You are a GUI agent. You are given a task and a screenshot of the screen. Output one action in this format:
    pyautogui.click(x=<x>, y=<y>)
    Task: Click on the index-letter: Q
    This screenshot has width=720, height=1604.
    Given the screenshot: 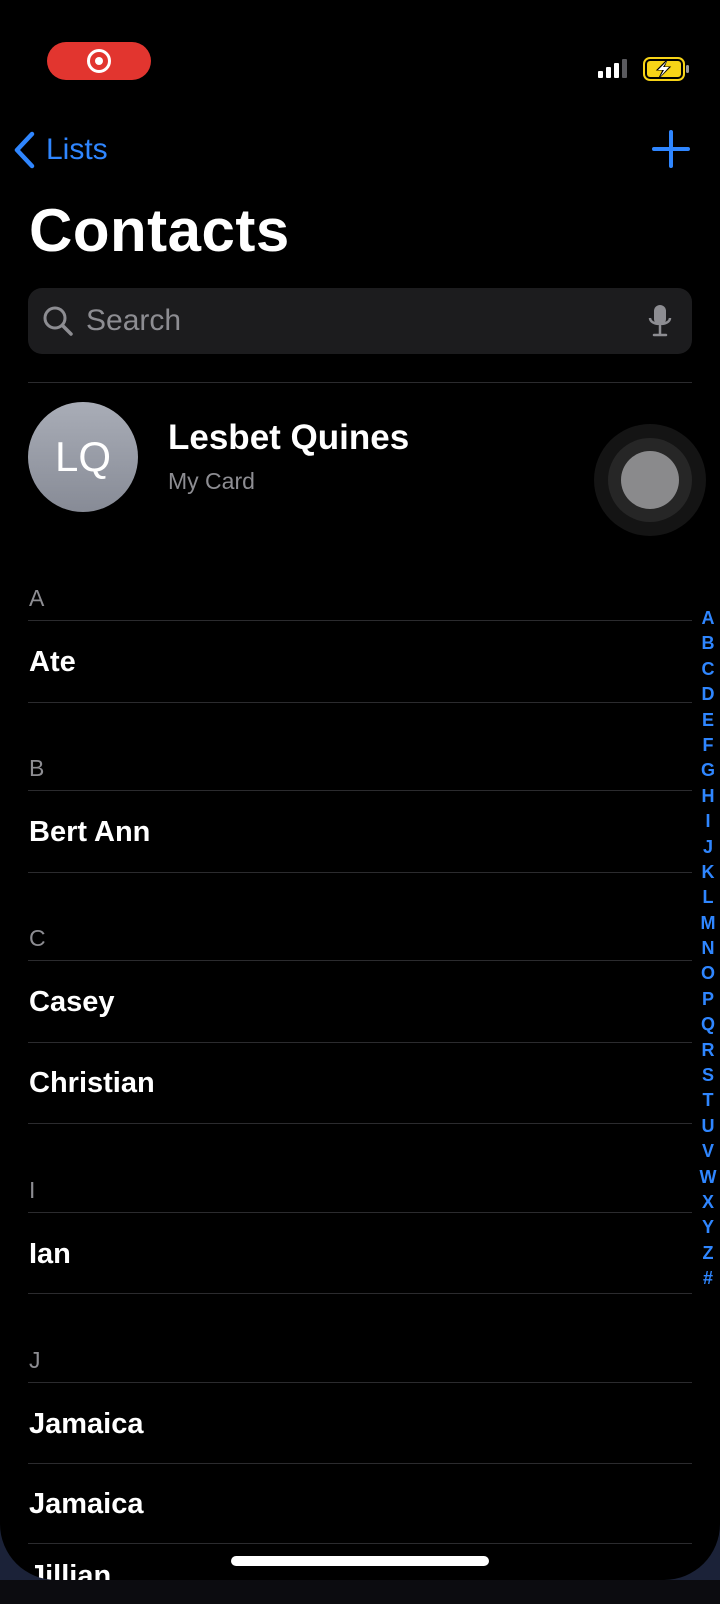 What is the action you would take?
    pyautogui.click(x=708, y=1024)
    